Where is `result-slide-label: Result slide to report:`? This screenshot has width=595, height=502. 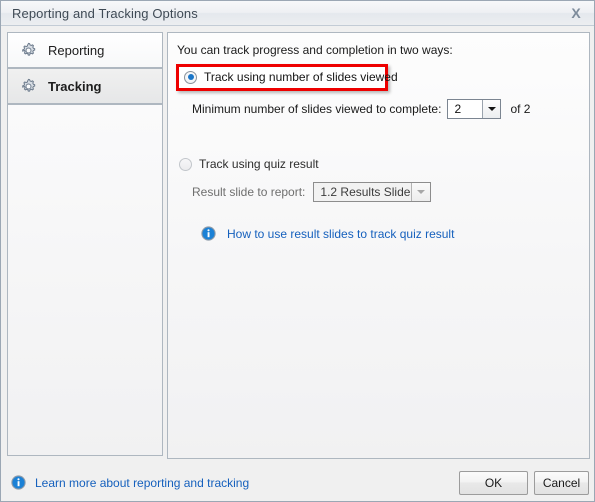 result-slide-label: Result slide to report: is located at coordinates (249, 192).